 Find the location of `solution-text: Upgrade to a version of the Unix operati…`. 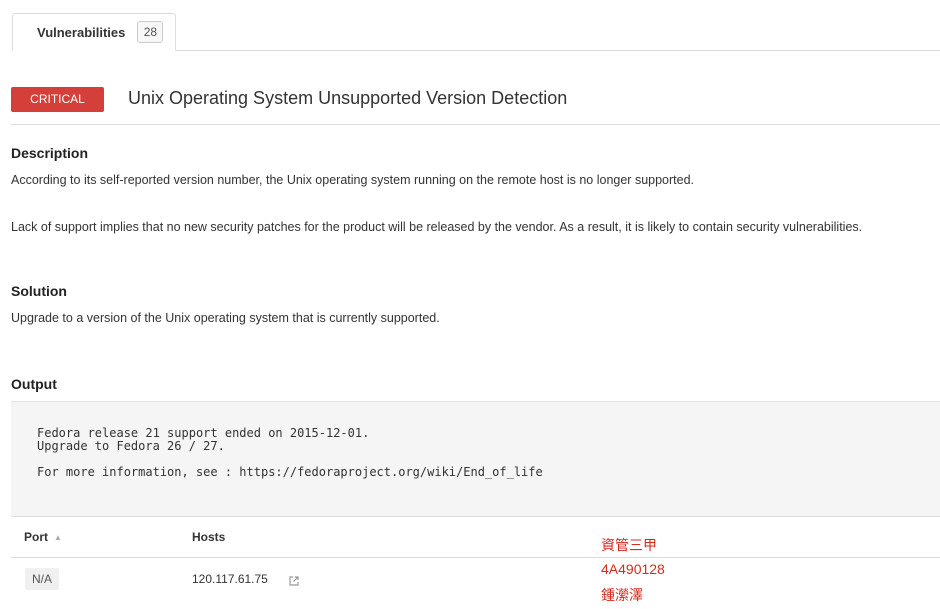

solution-text: Upgrade to a version of the Unix operati… is located at coordinates (225, 318).